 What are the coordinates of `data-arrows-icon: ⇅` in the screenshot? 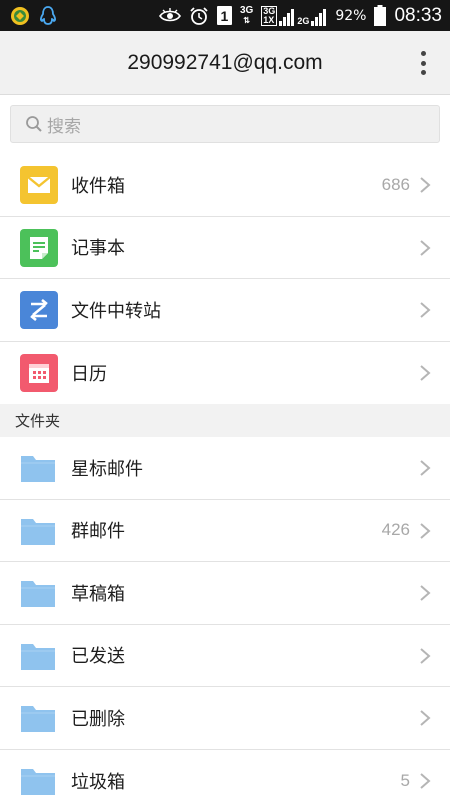 It's located at (246, 20).